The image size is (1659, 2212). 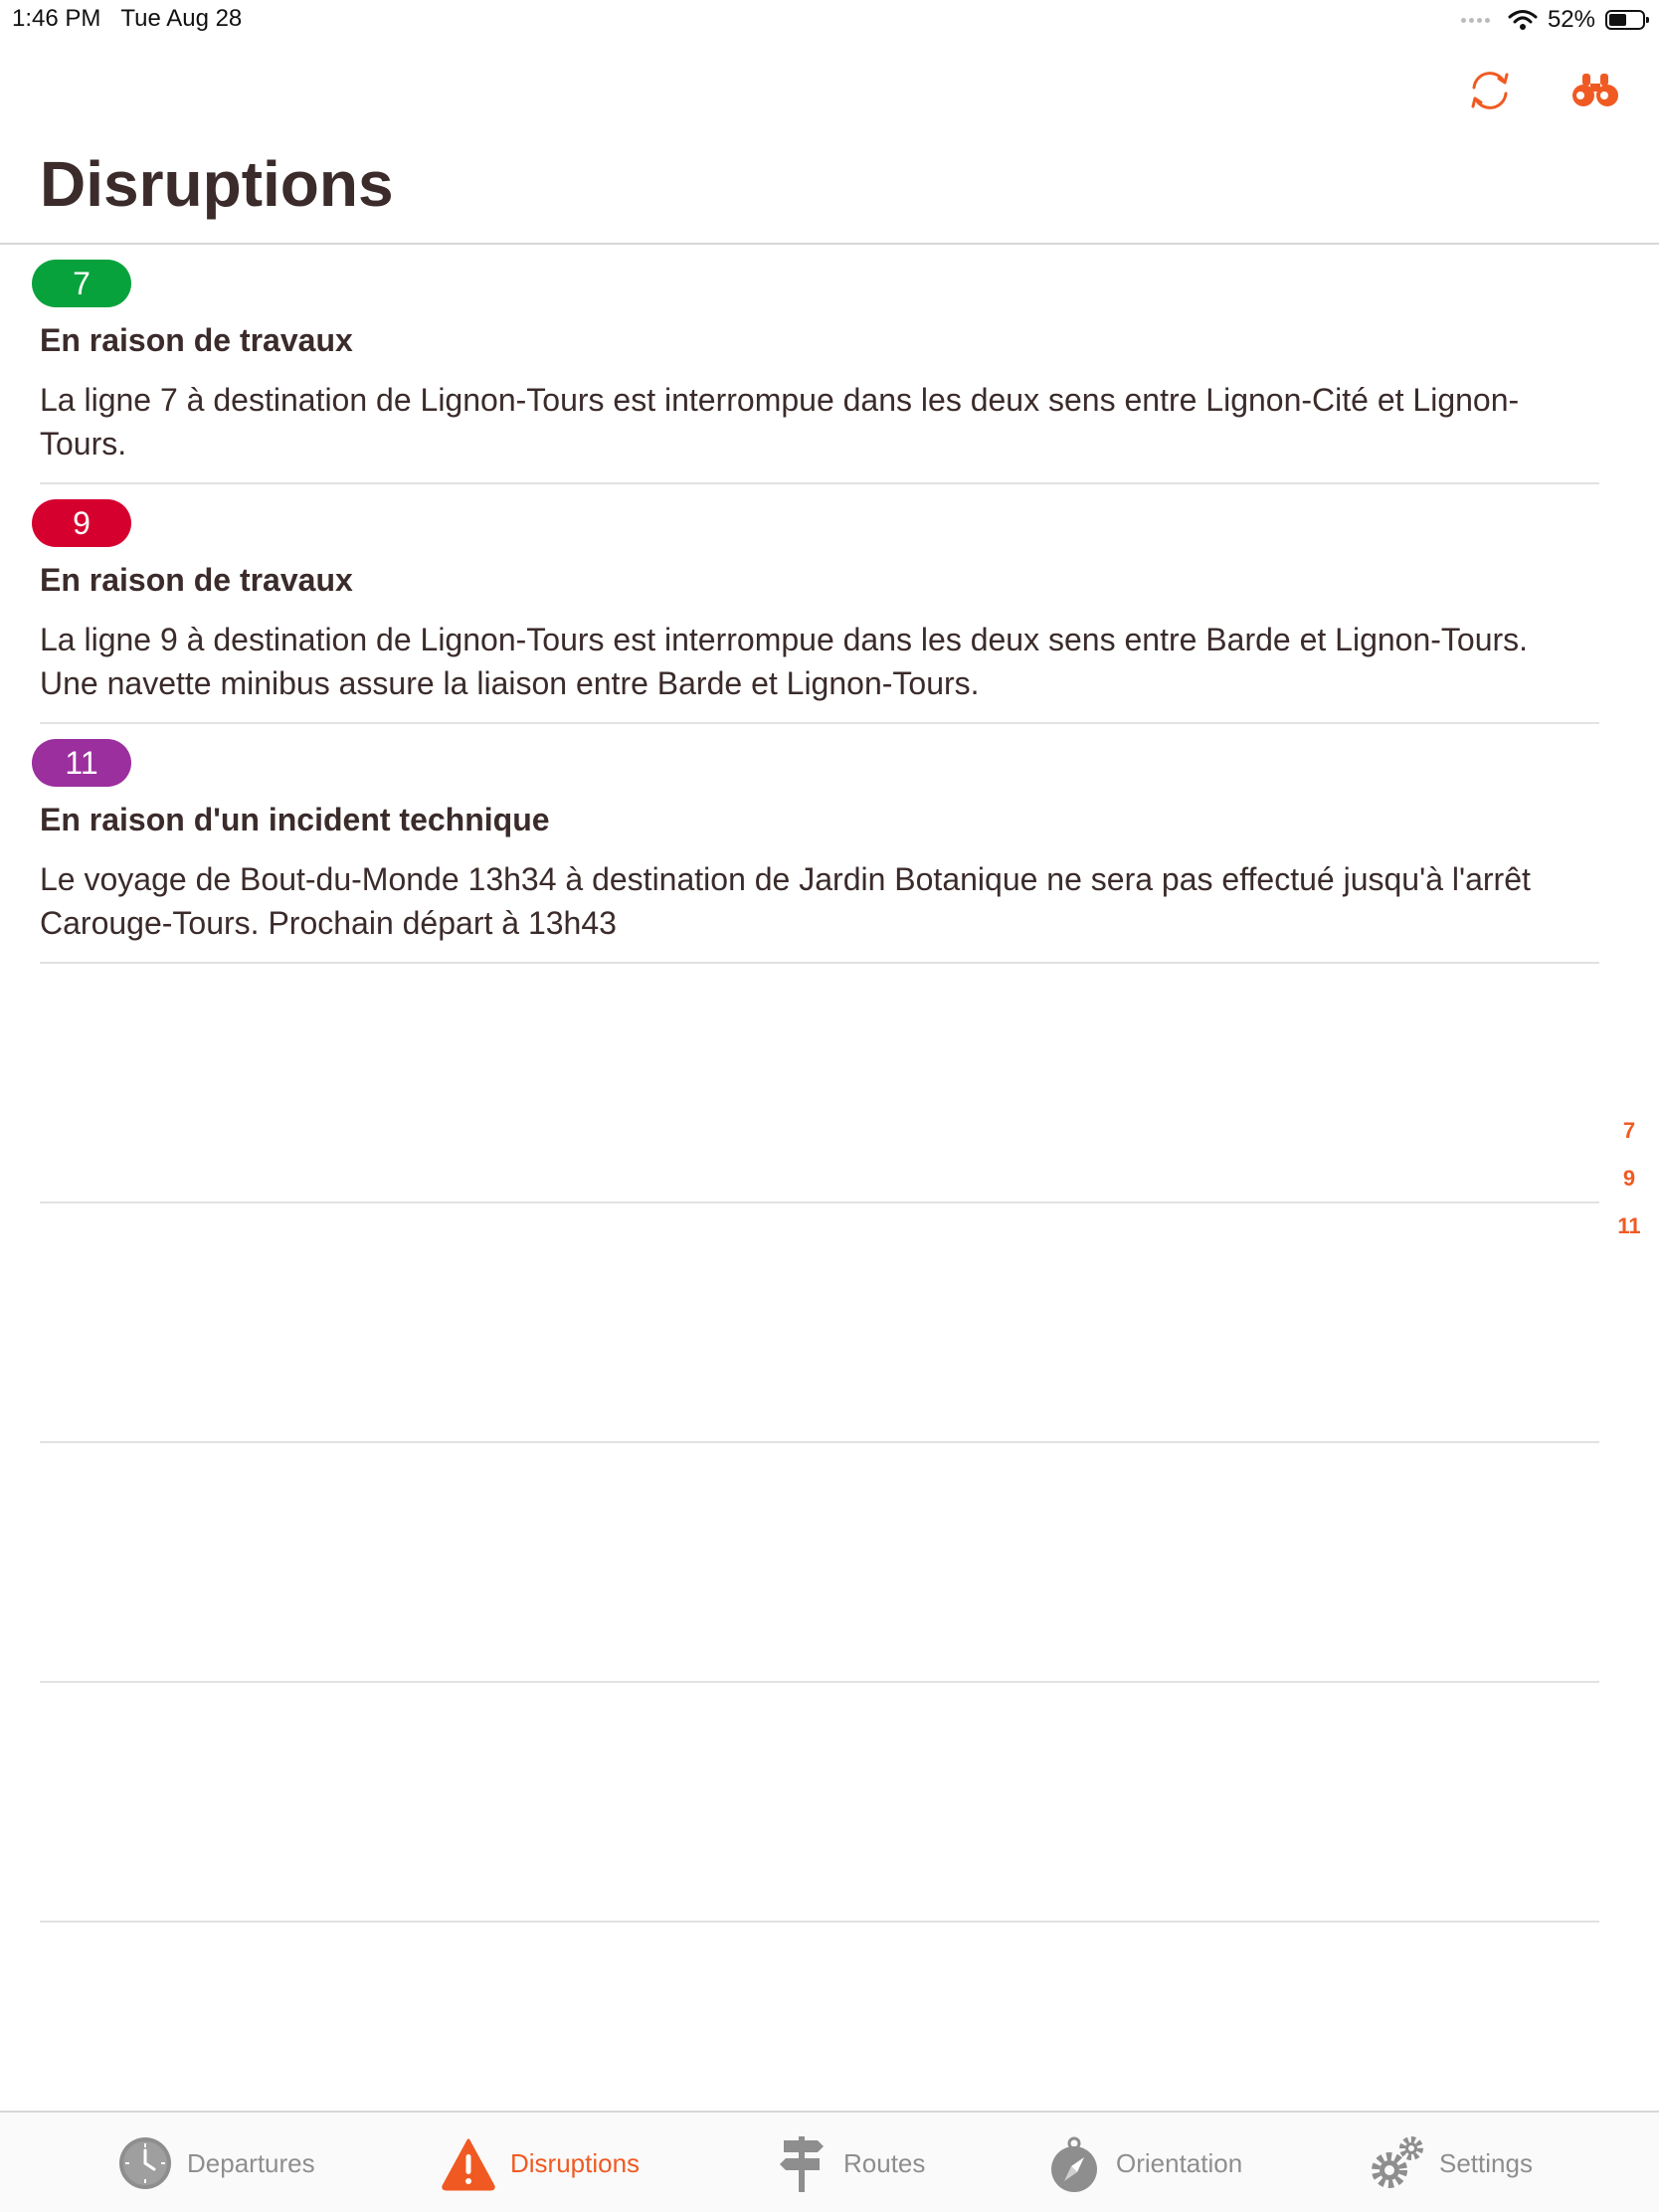 I want to click on section-index-item: 9, so click(x=1629, y=1185).